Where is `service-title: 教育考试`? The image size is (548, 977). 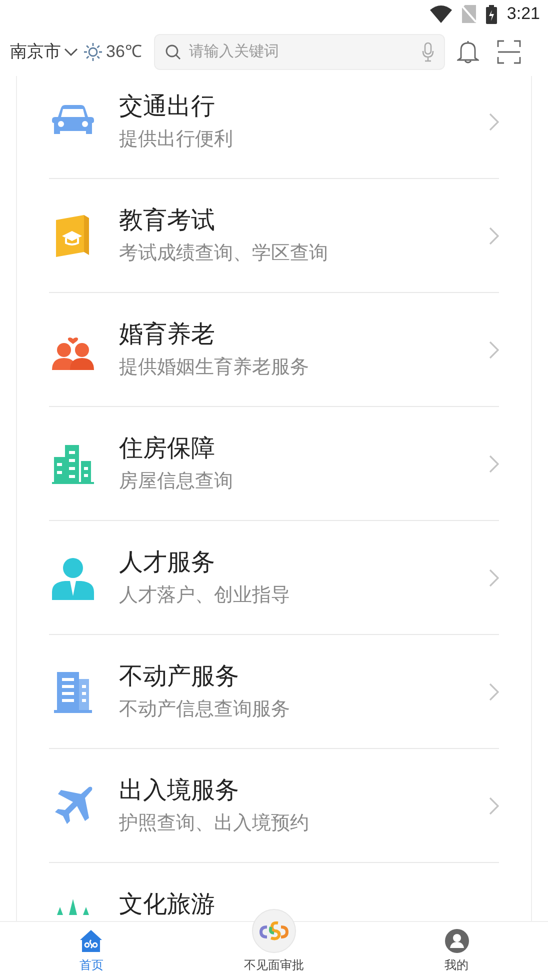 service-title: 教育考试 is located at coordinates (167, 221).